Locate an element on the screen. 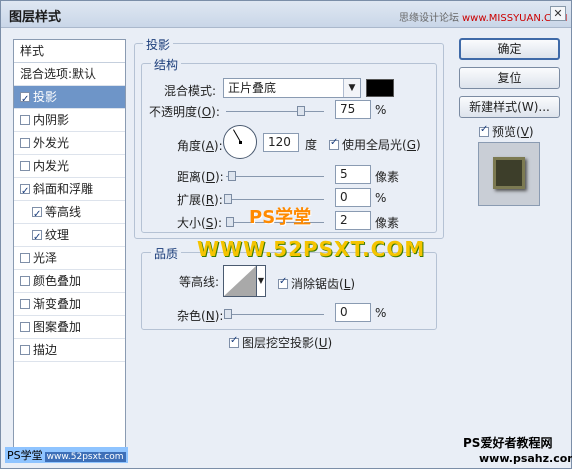 This screenshot has width=572, height=469. distance-key: D is located at coordinates (210, 177).